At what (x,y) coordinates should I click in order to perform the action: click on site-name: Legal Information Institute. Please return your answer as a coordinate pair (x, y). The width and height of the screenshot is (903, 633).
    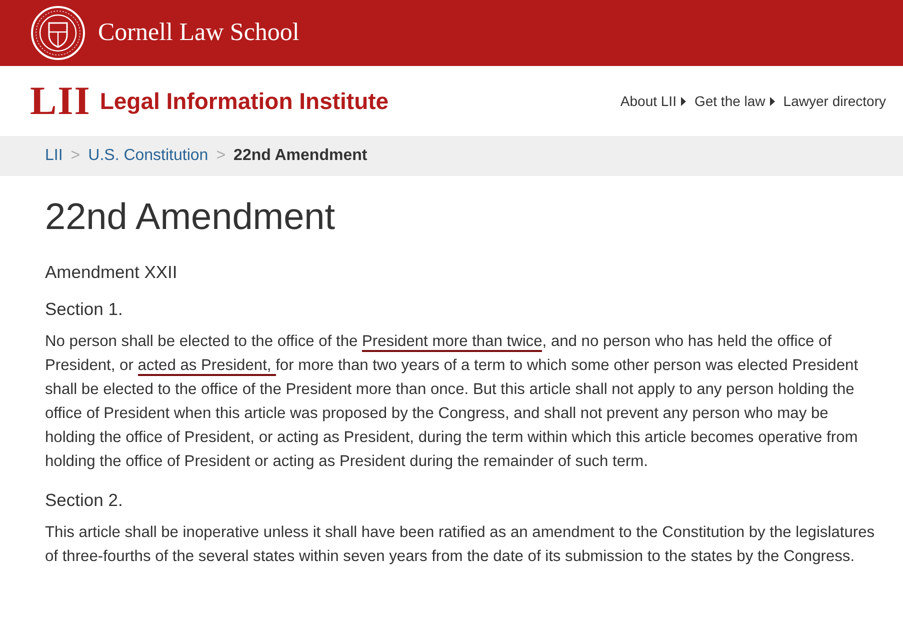
    Looking at the image, I should click on (244, 101).